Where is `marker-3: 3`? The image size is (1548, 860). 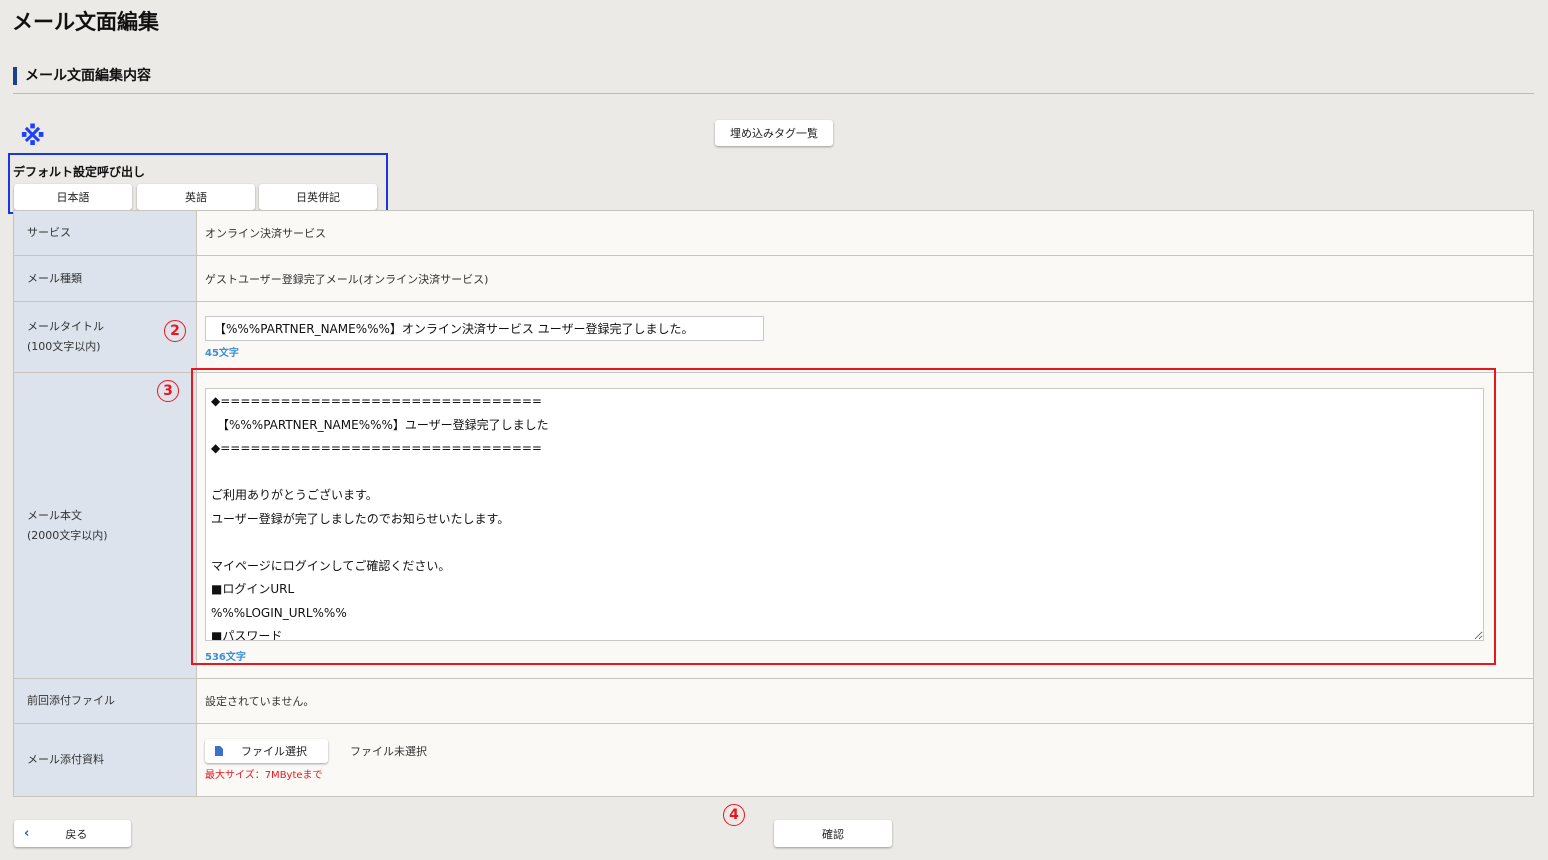 marker-3: 3 is located at coordinates (168, 391).